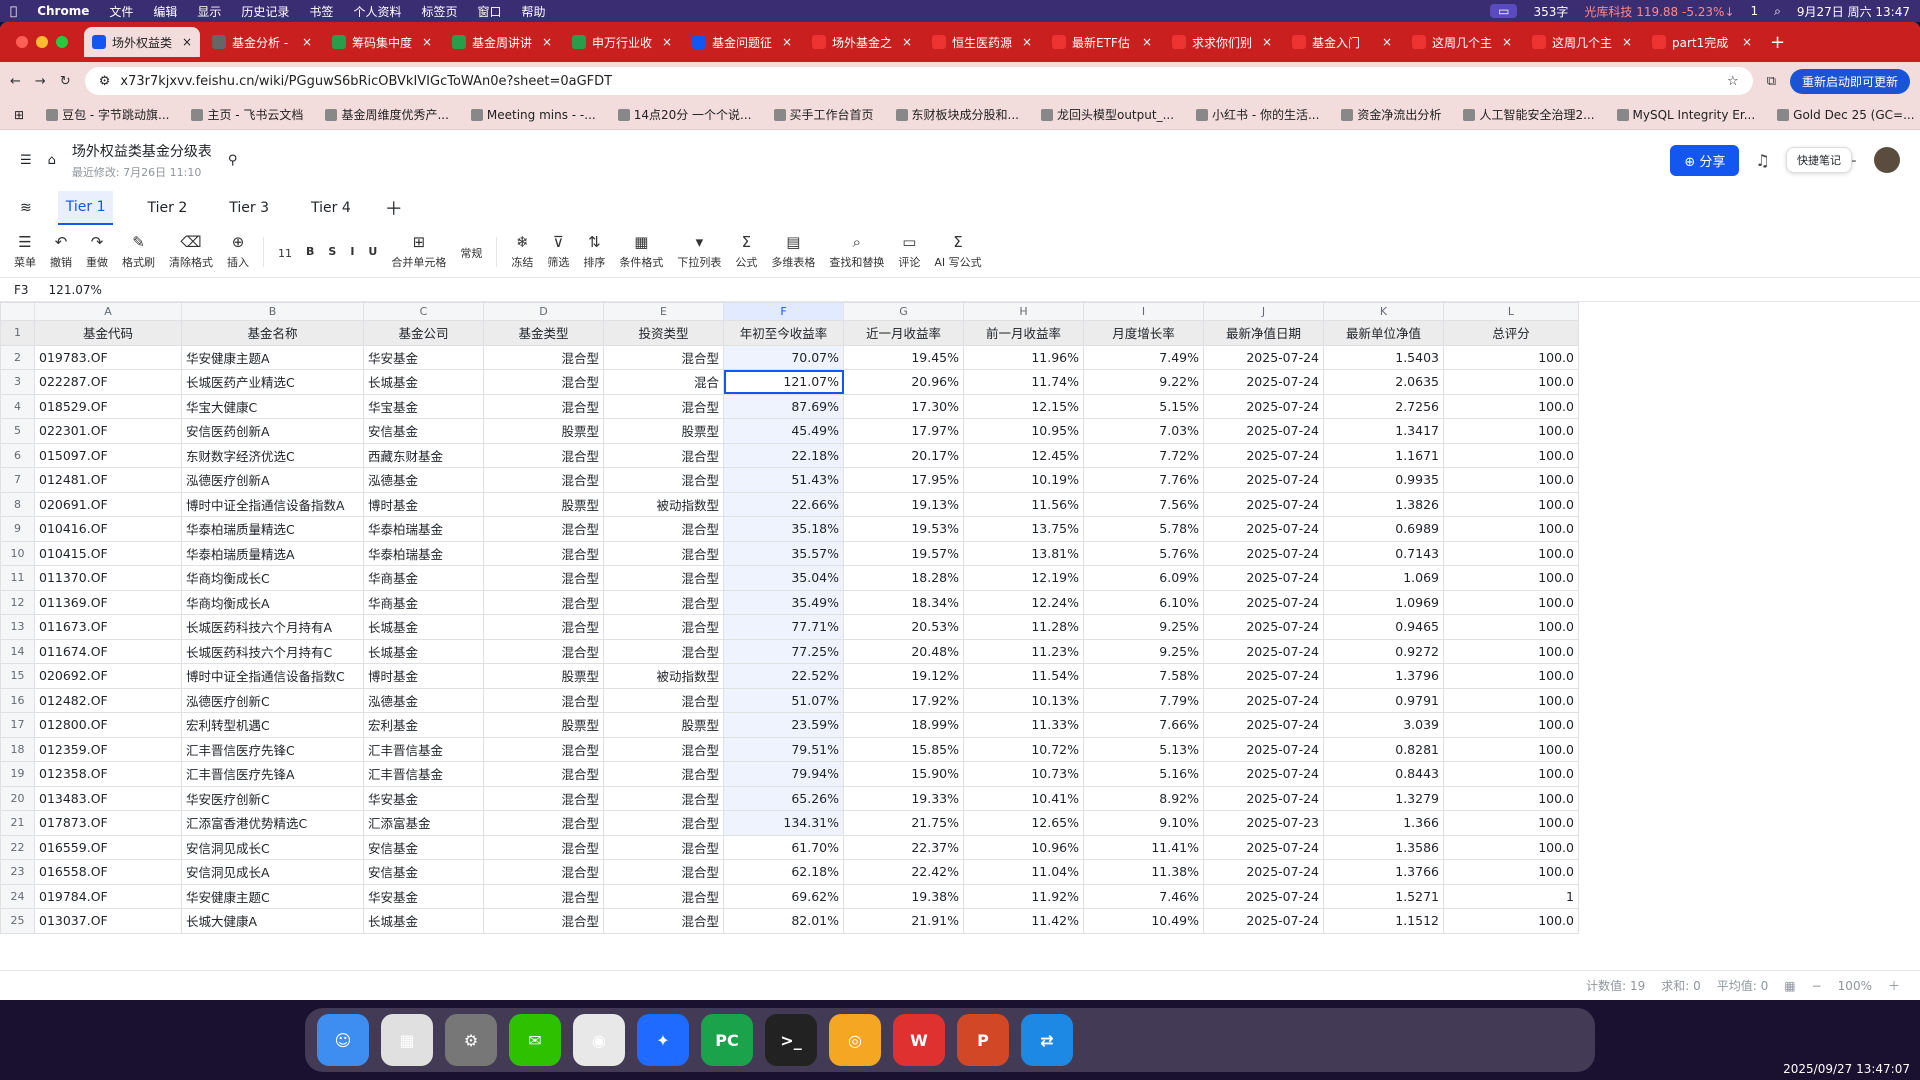  I want to click on column-header-e: E, so click(663, 311).